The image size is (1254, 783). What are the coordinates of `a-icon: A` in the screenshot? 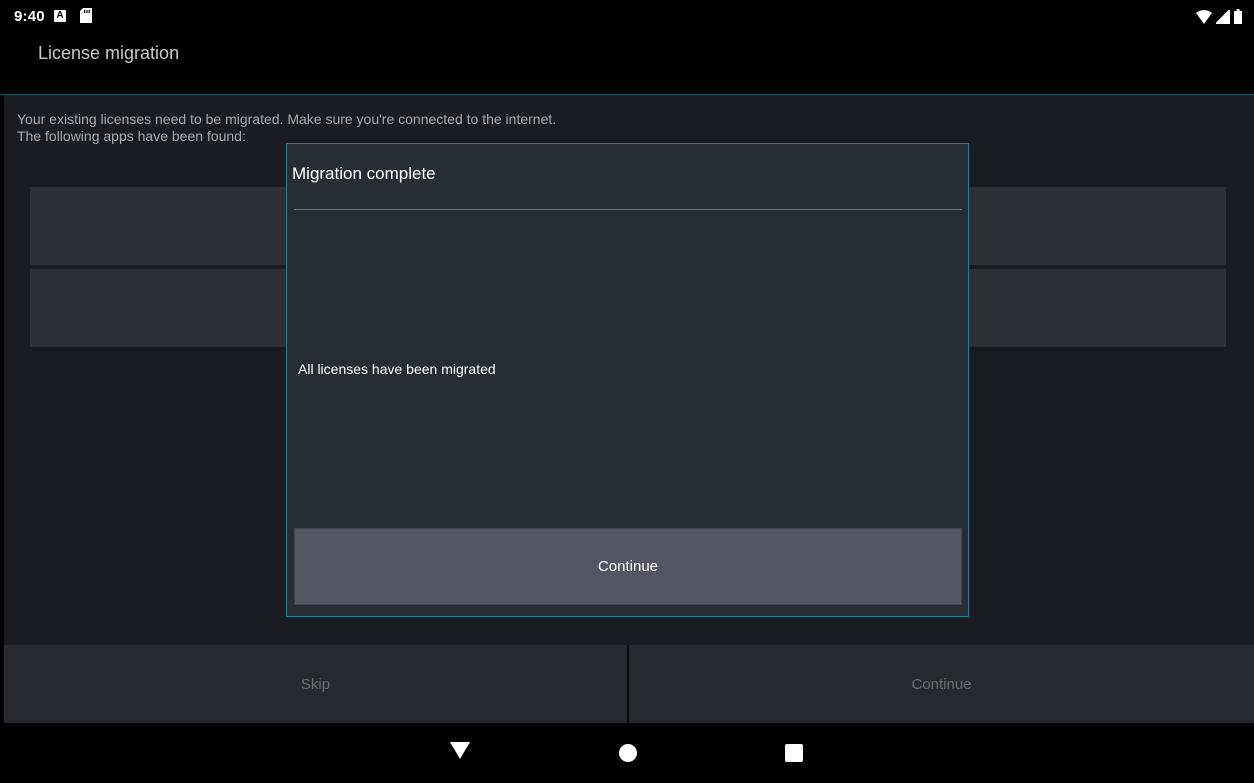 It's located at (60, 16).